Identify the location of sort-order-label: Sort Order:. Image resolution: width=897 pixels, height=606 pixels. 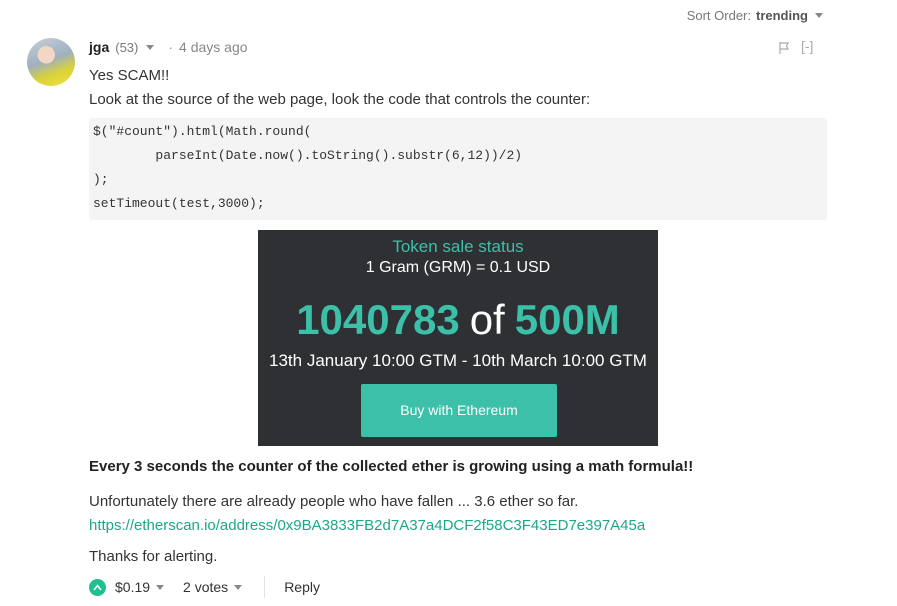
(718, 15).